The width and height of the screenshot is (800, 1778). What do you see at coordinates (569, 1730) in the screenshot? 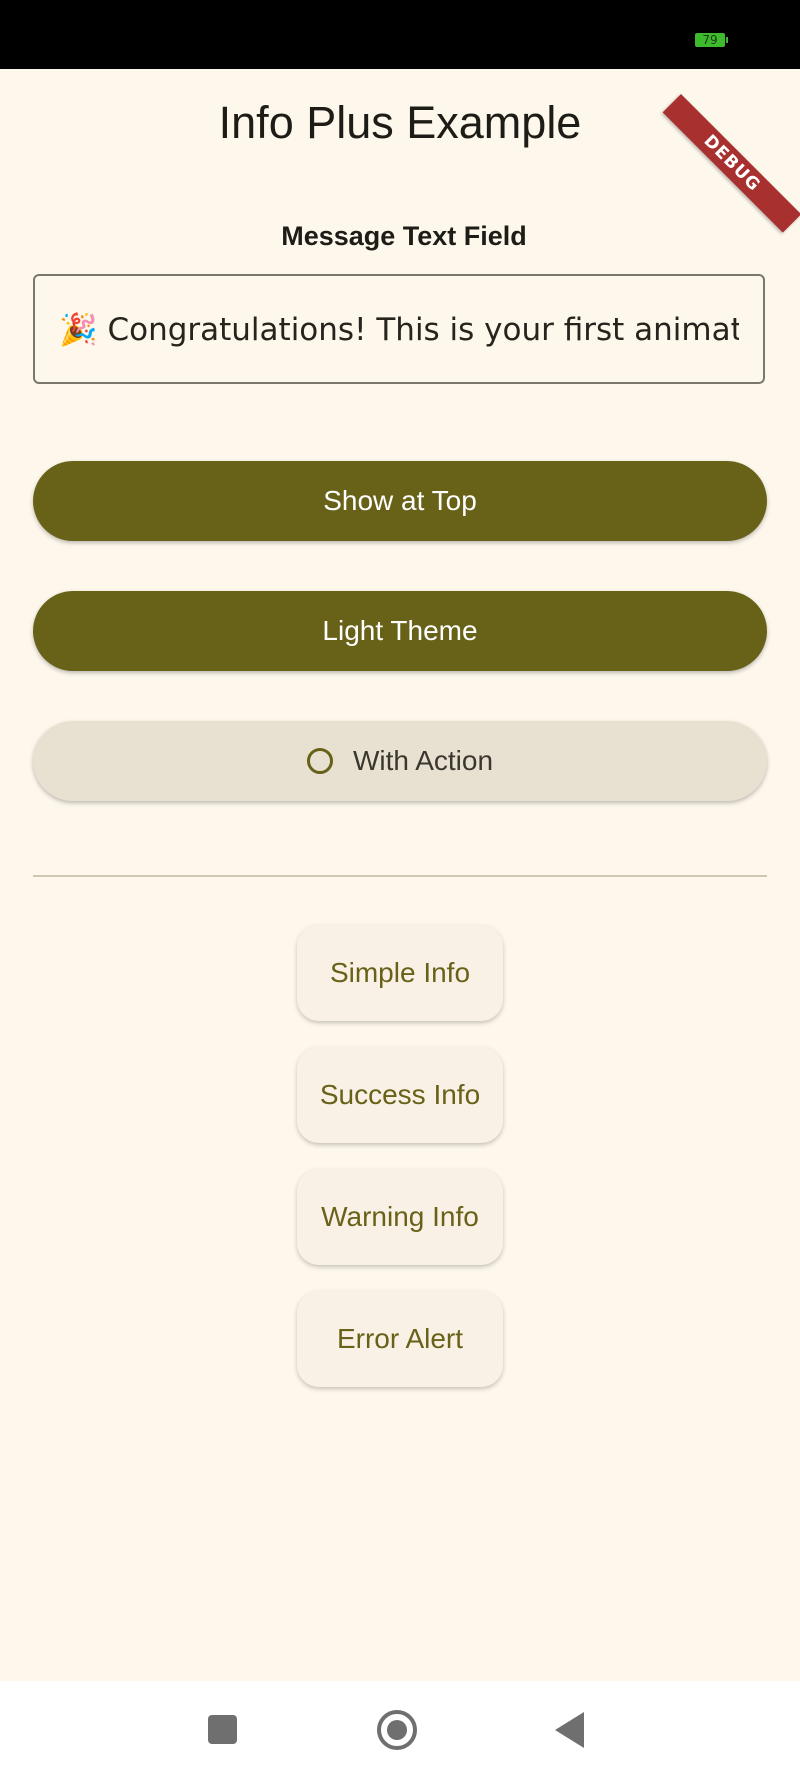
I see `back-triangle-icon` at bounding box center [569, 1730].